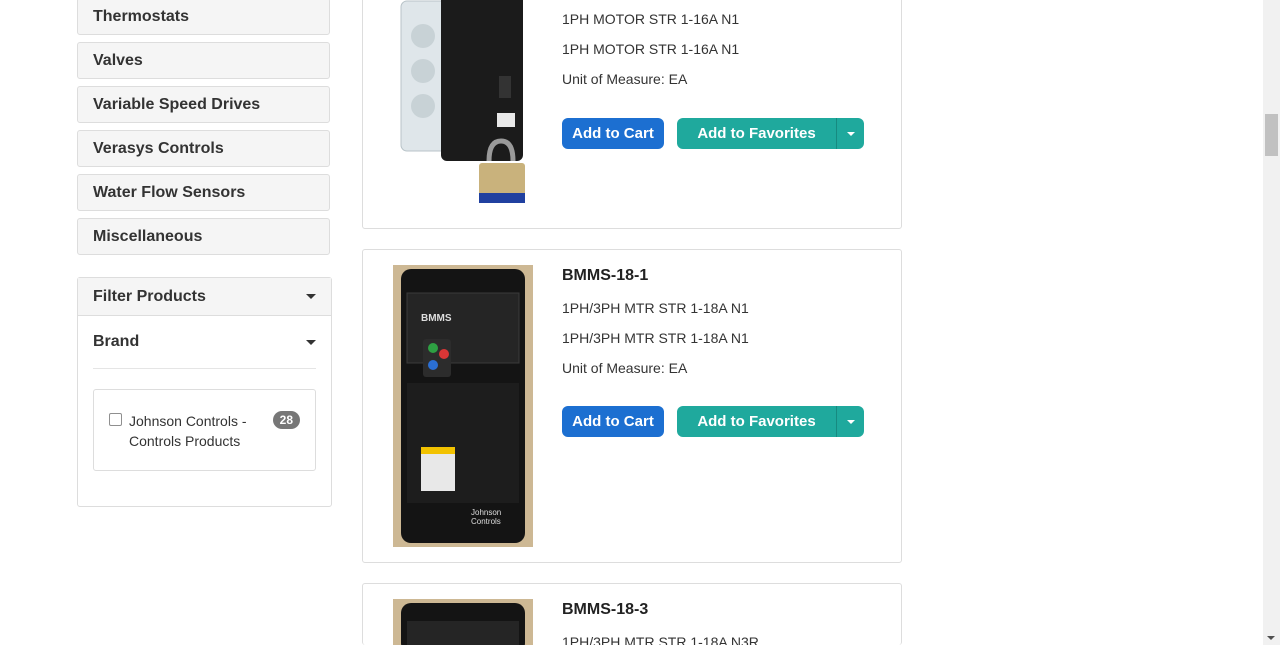 This screenshot has width=1280, height=645. I want to click on brand-filter-header: Brand, so click(204, 342).